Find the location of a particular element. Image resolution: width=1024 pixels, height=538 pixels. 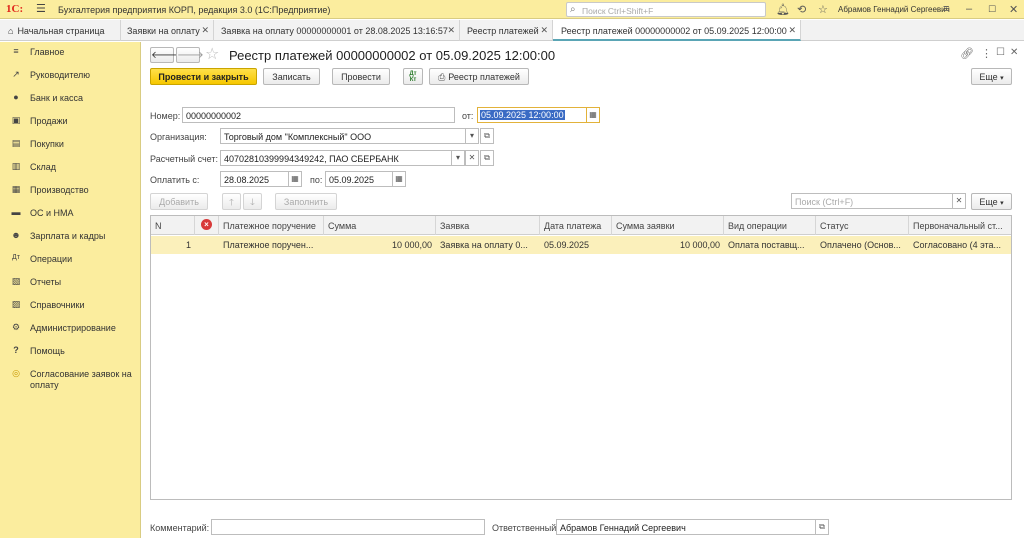

sidebar-item-reports: ▧ Отчеты is located at coordinates (70, 283).